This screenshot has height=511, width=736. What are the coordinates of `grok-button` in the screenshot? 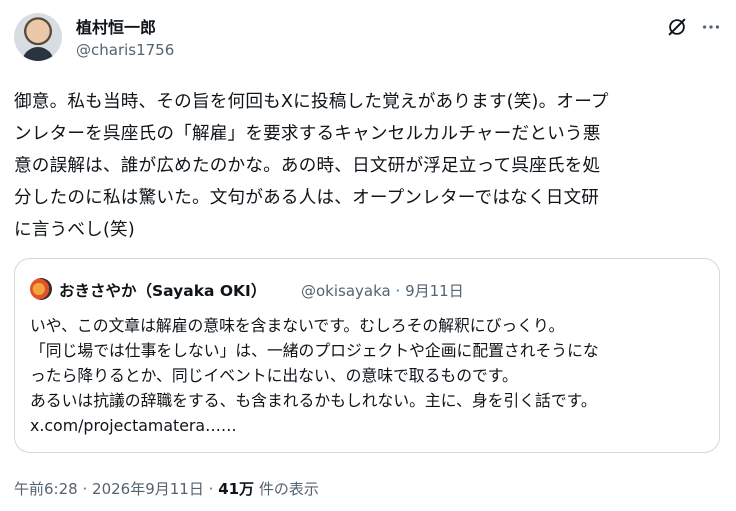 It's located at (677, 27).